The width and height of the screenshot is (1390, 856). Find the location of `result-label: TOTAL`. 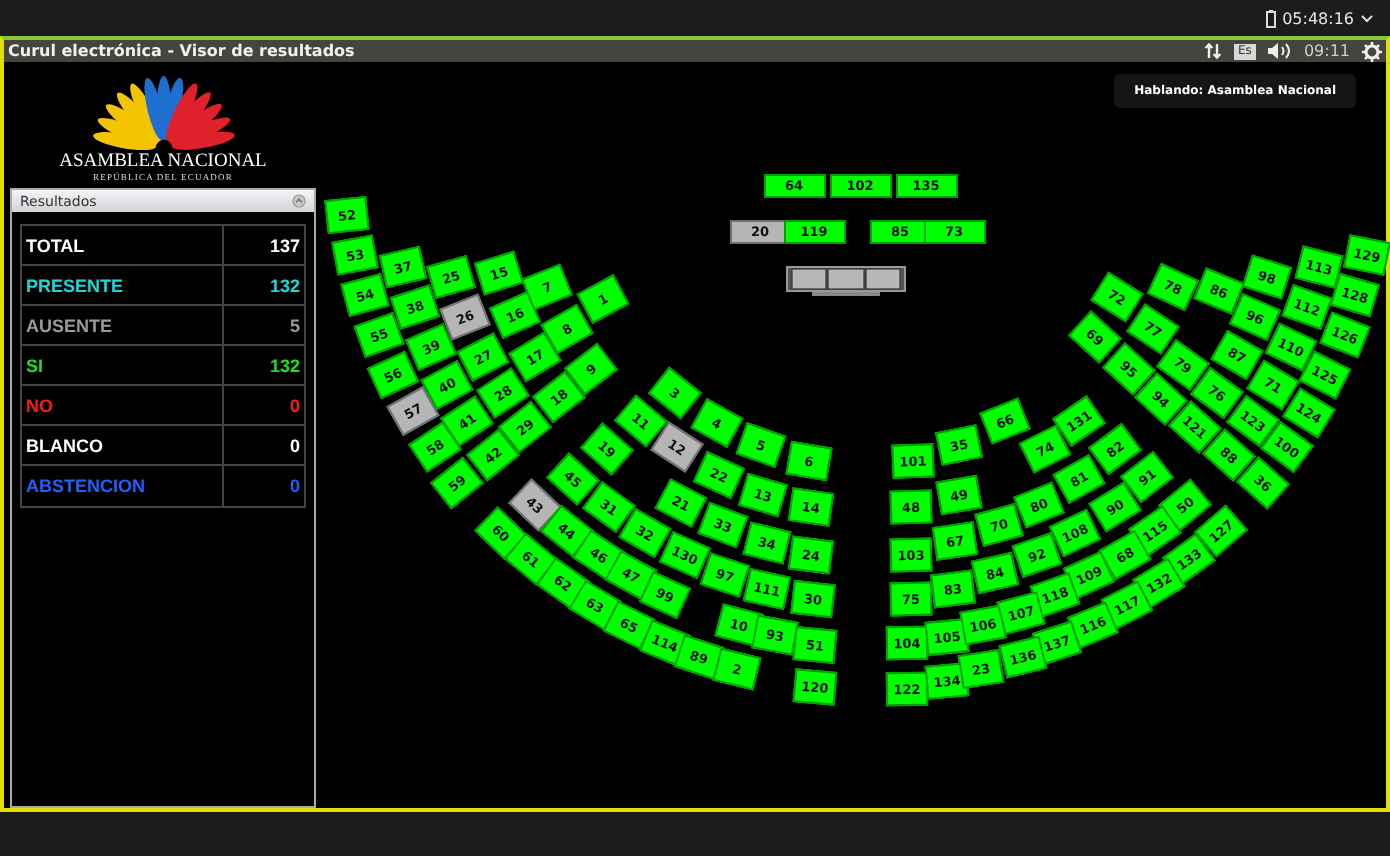

result-label: TOTAL is located at coordinates (123, 245).